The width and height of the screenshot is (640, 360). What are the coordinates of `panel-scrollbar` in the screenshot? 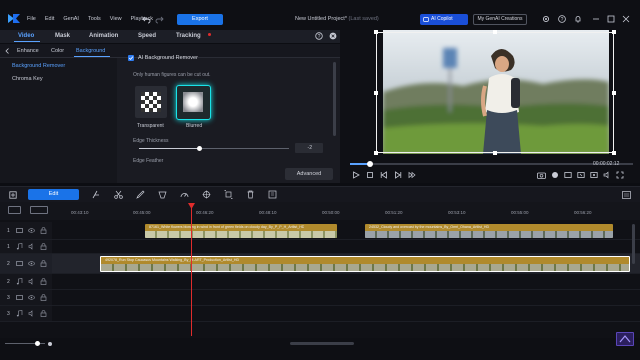 It's located at (334, 99).